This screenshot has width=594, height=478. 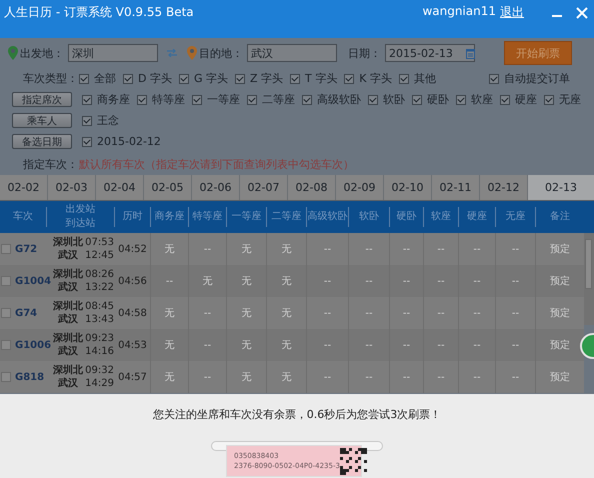 What do you see at coordinates (99, 12) in the screenshot?
I see `window-title: 人生日历 - 订票系统 V0.9.55 Beta` at bounding box center [99, 12].